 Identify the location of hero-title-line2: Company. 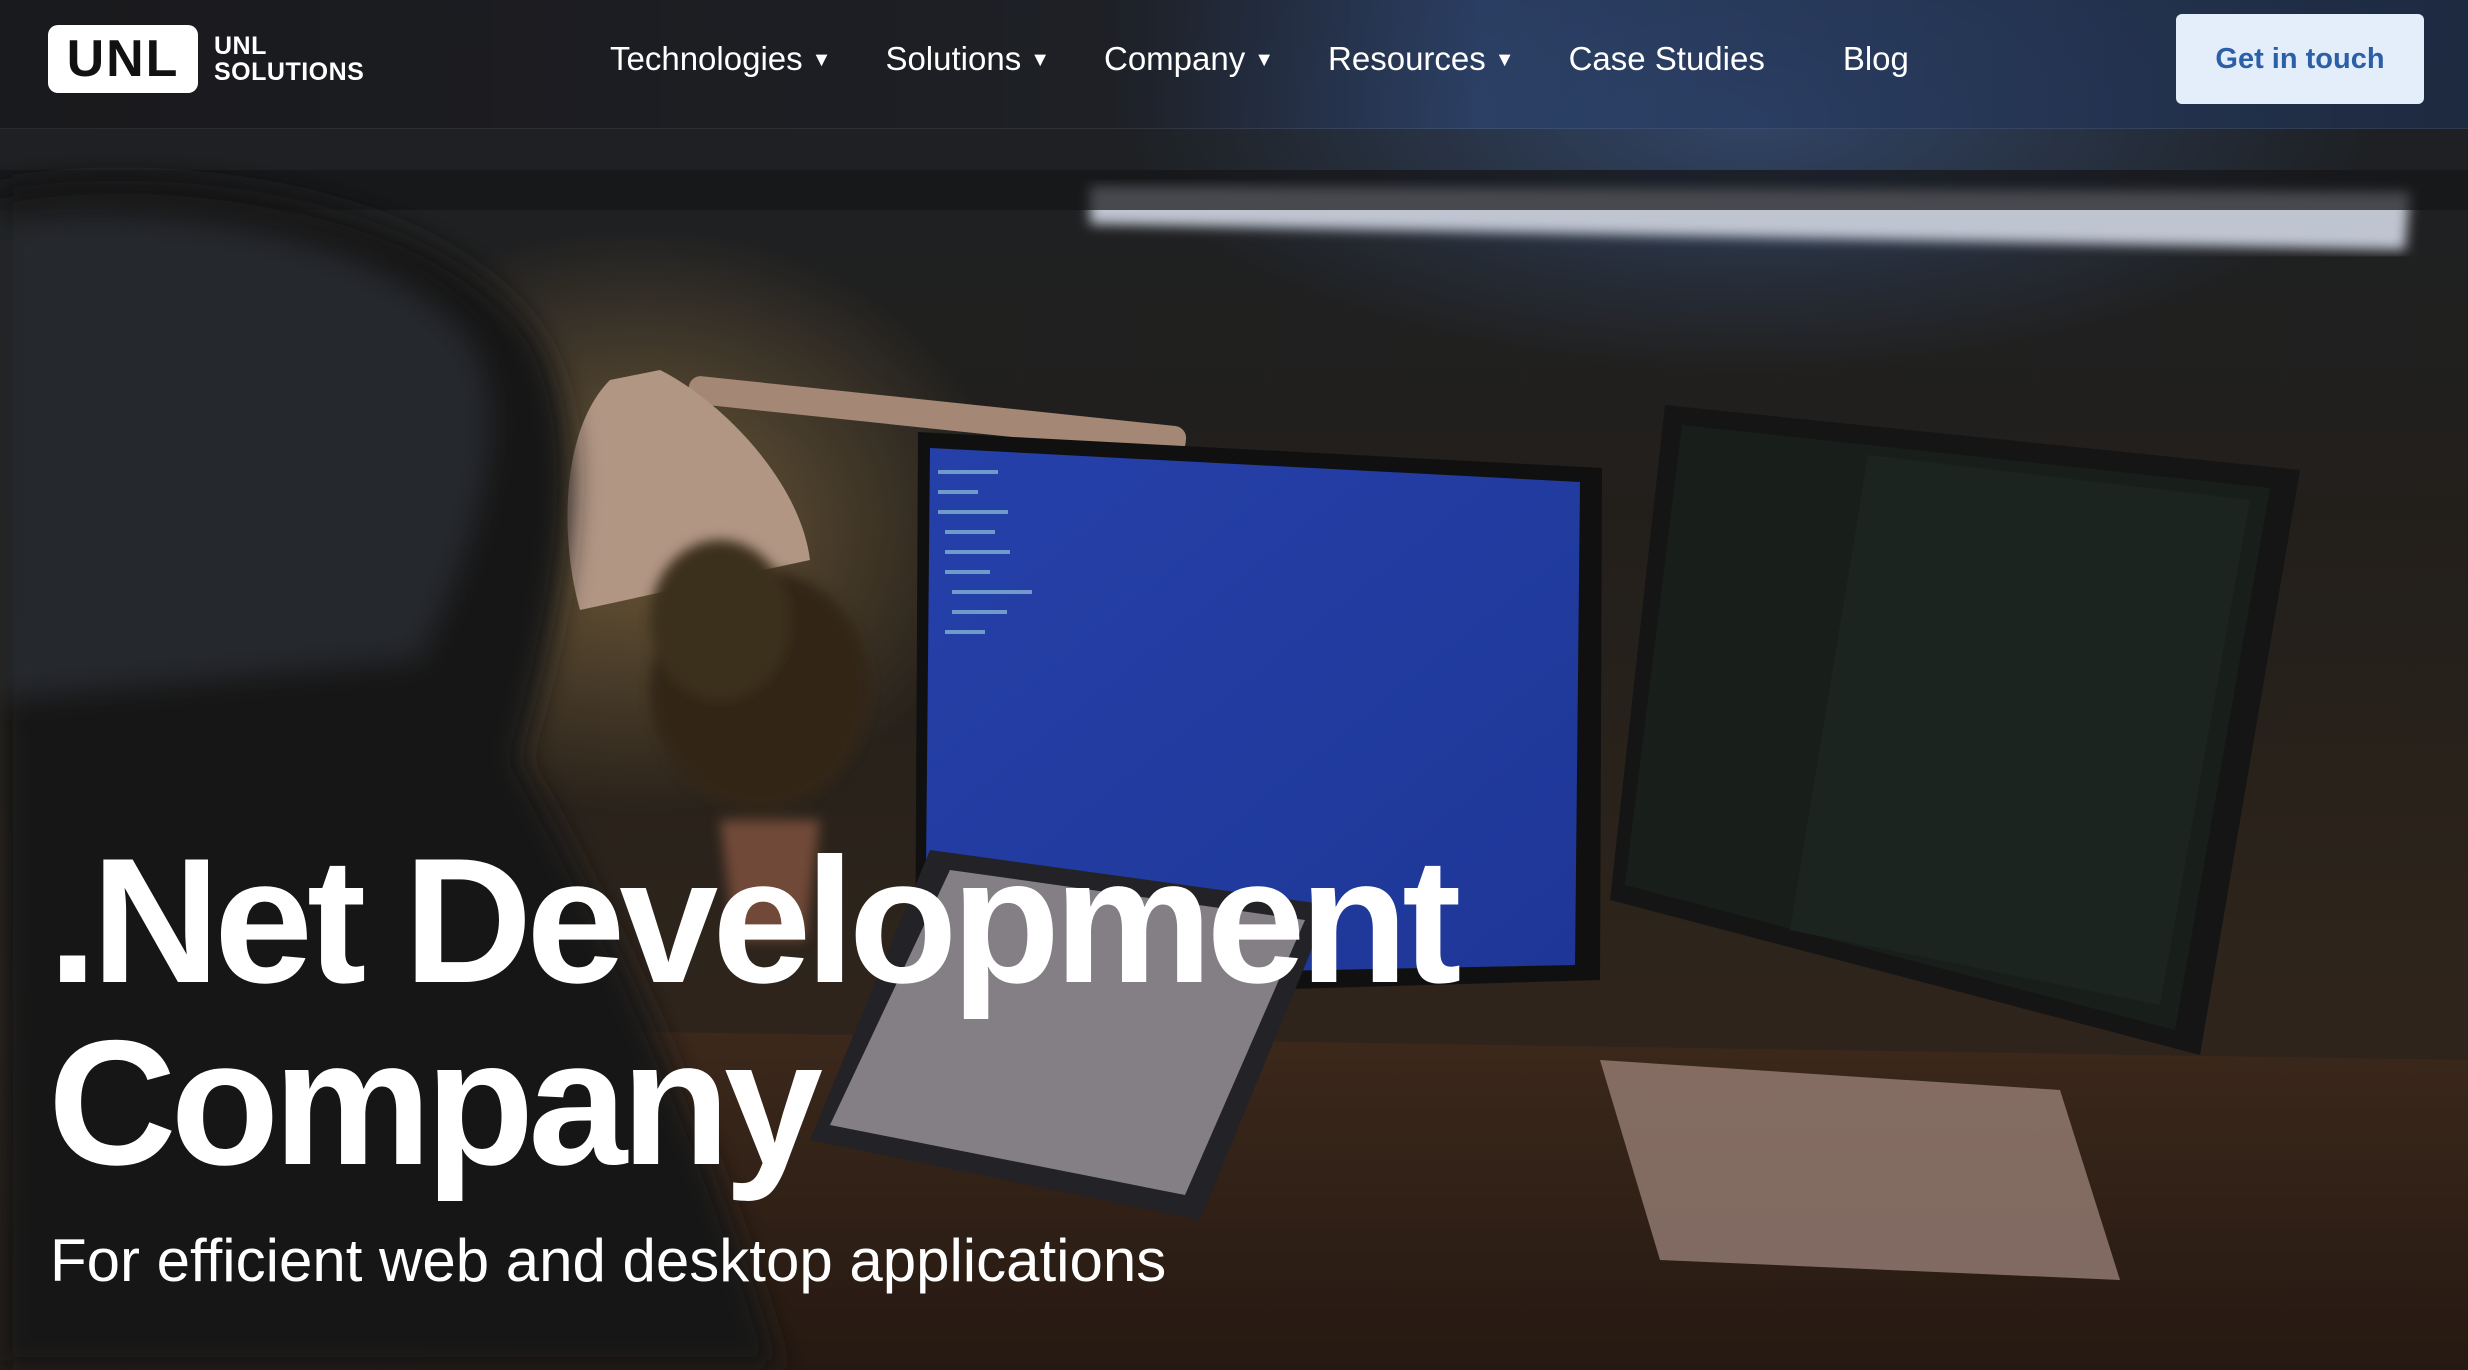
(435, 1102).